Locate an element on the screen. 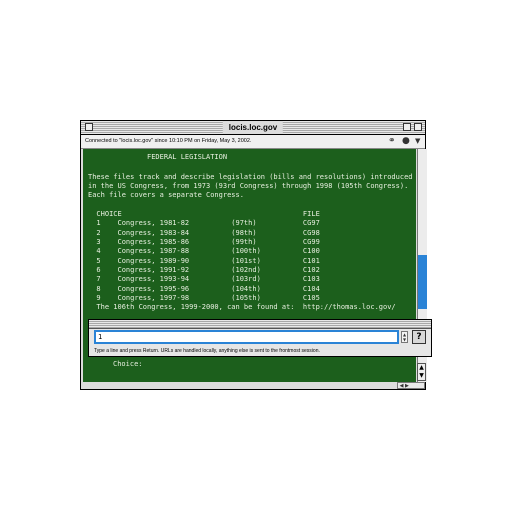 Image resolution: width=512 pixels, height=512 pixels. scroll-arrows: ▲ ▼ is located at coordinates (421, 372).